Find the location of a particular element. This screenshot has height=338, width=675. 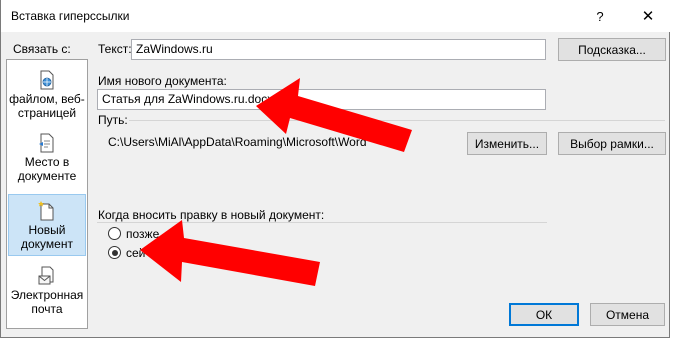

close-button: ✕ is located at coordinates (648, 16).